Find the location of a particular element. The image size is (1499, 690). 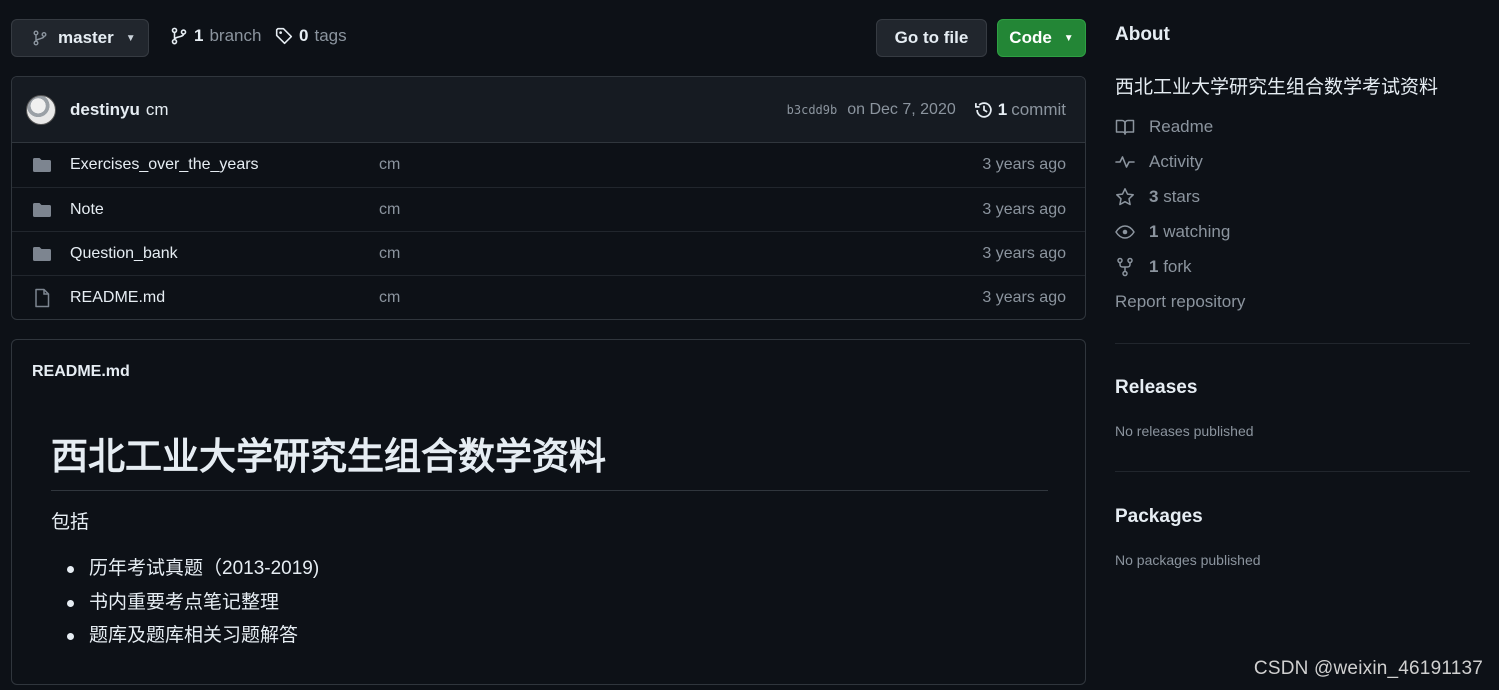

watermark-text: CSDN @weixin_46191137 is located at coordinates (1368, 668).